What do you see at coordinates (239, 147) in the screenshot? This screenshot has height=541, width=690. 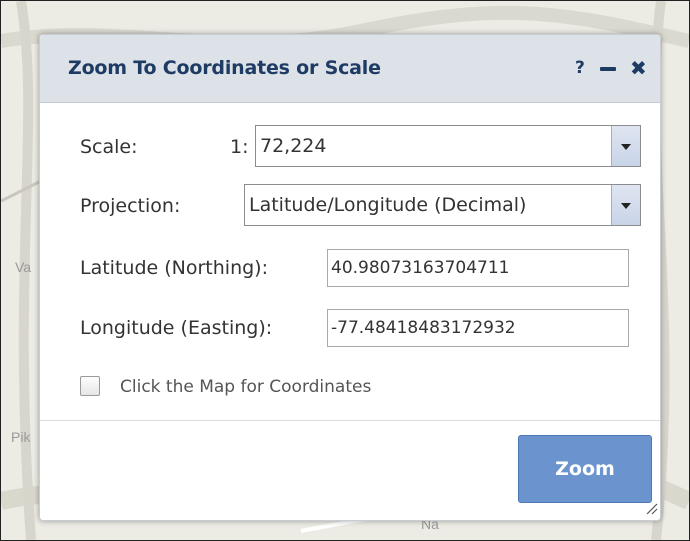 I see `scale-prefix: 1:` at bounding box center [239, 147].